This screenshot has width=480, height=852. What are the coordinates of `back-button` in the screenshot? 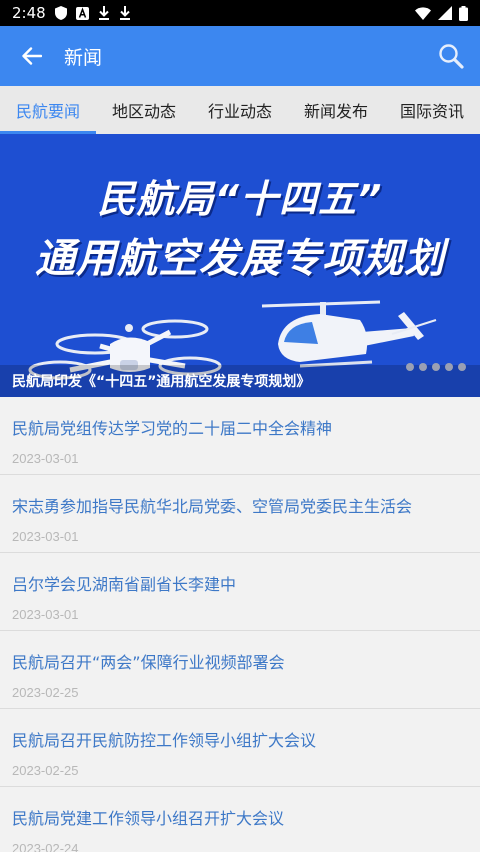 It's located at (32, 56).